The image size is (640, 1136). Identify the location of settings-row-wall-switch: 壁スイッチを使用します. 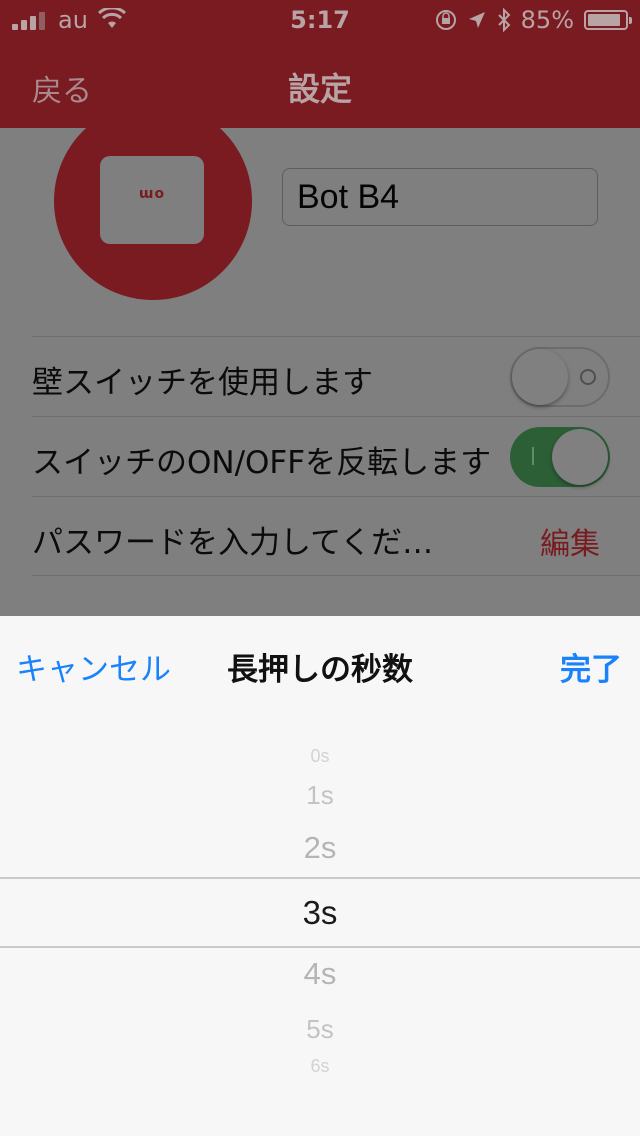
(336, 376).